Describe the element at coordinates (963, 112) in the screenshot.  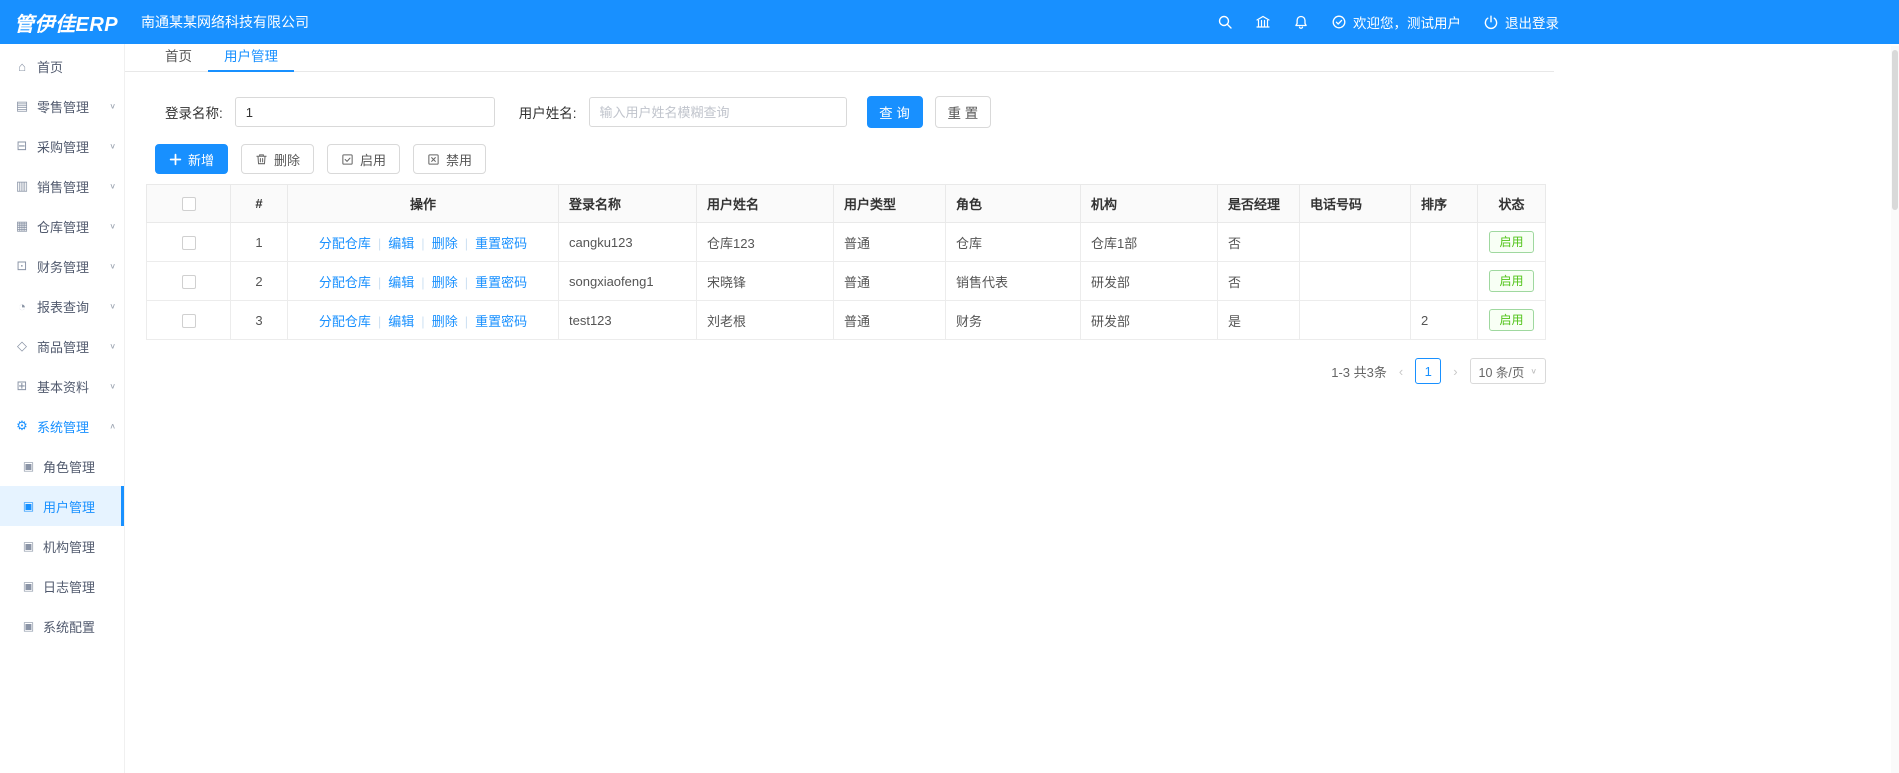
I see `reset-button: 重 置` at that location.